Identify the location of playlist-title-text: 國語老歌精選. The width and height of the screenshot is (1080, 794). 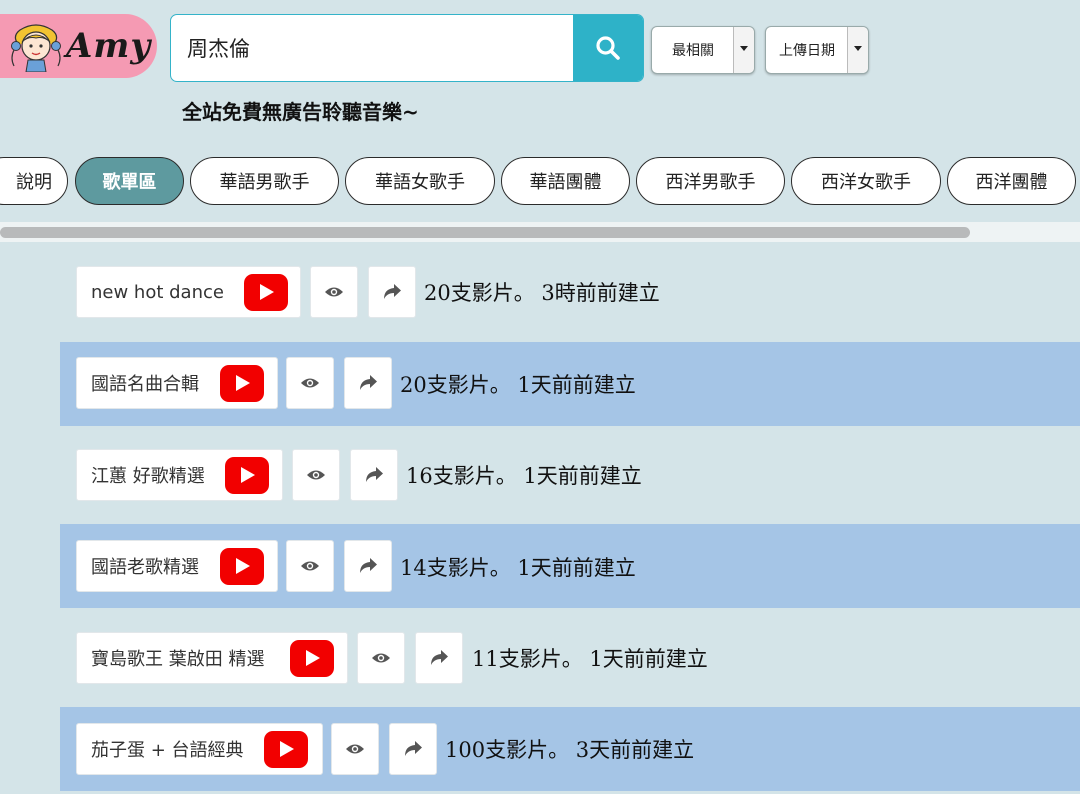
(145, 567).